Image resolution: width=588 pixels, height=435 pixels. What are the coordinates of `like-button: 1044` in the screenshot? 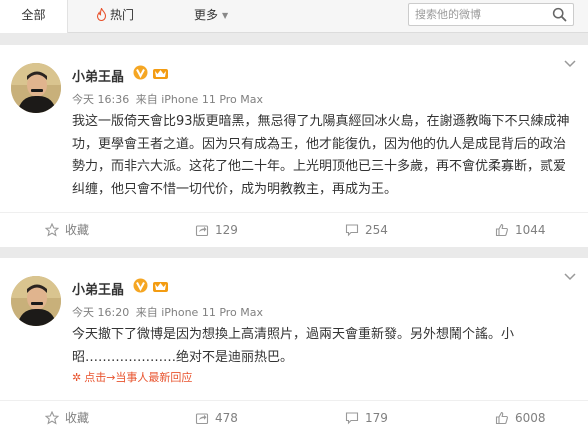 It's located at (520, 230).